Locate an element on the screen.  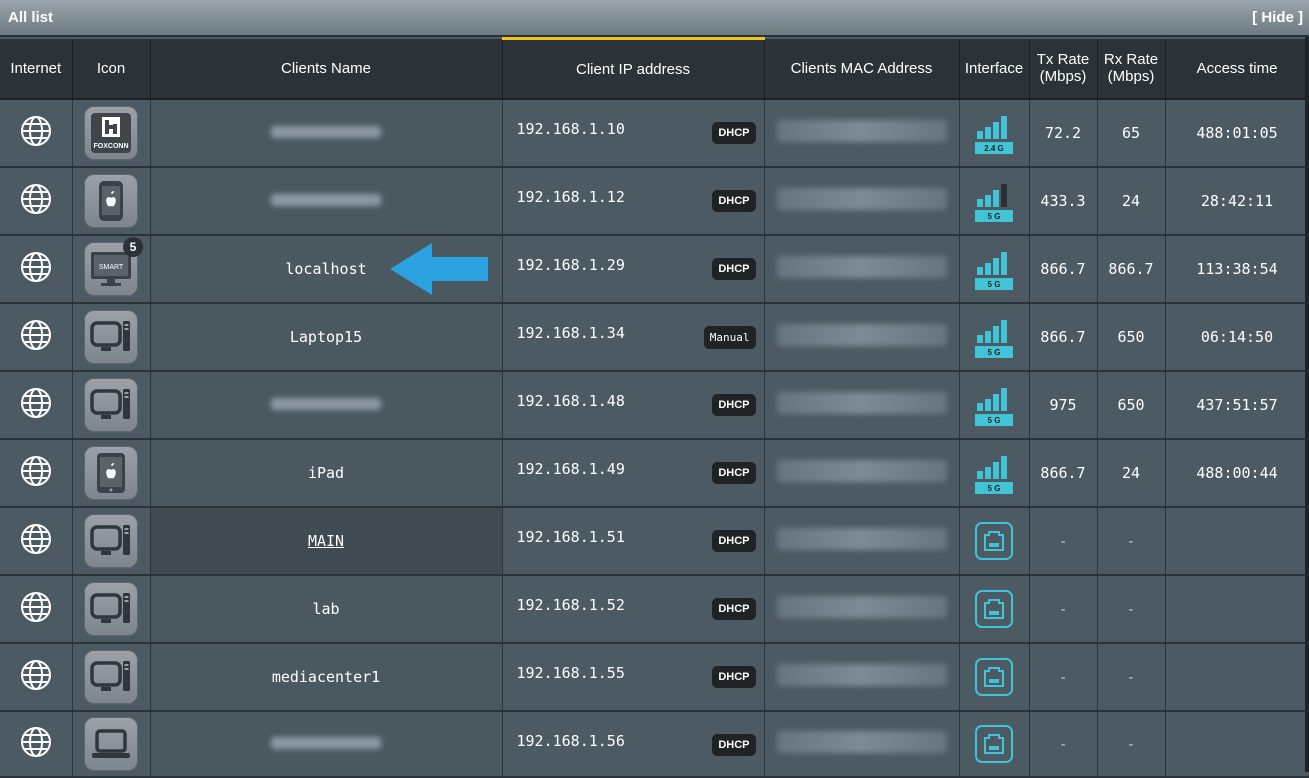
access-time-cell: 06:14:50 is located at coordinates (1237, 337).